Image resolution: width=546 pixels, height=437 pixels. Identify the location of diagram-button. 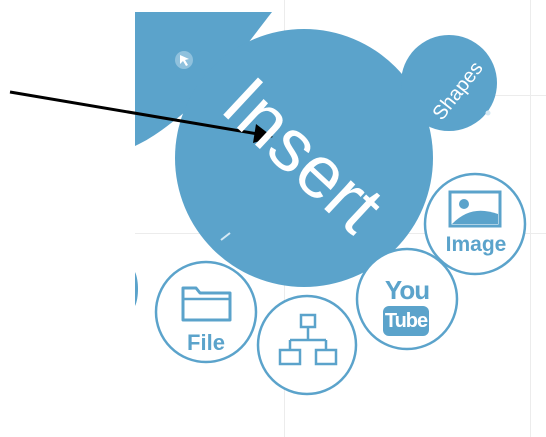
(307, 345).